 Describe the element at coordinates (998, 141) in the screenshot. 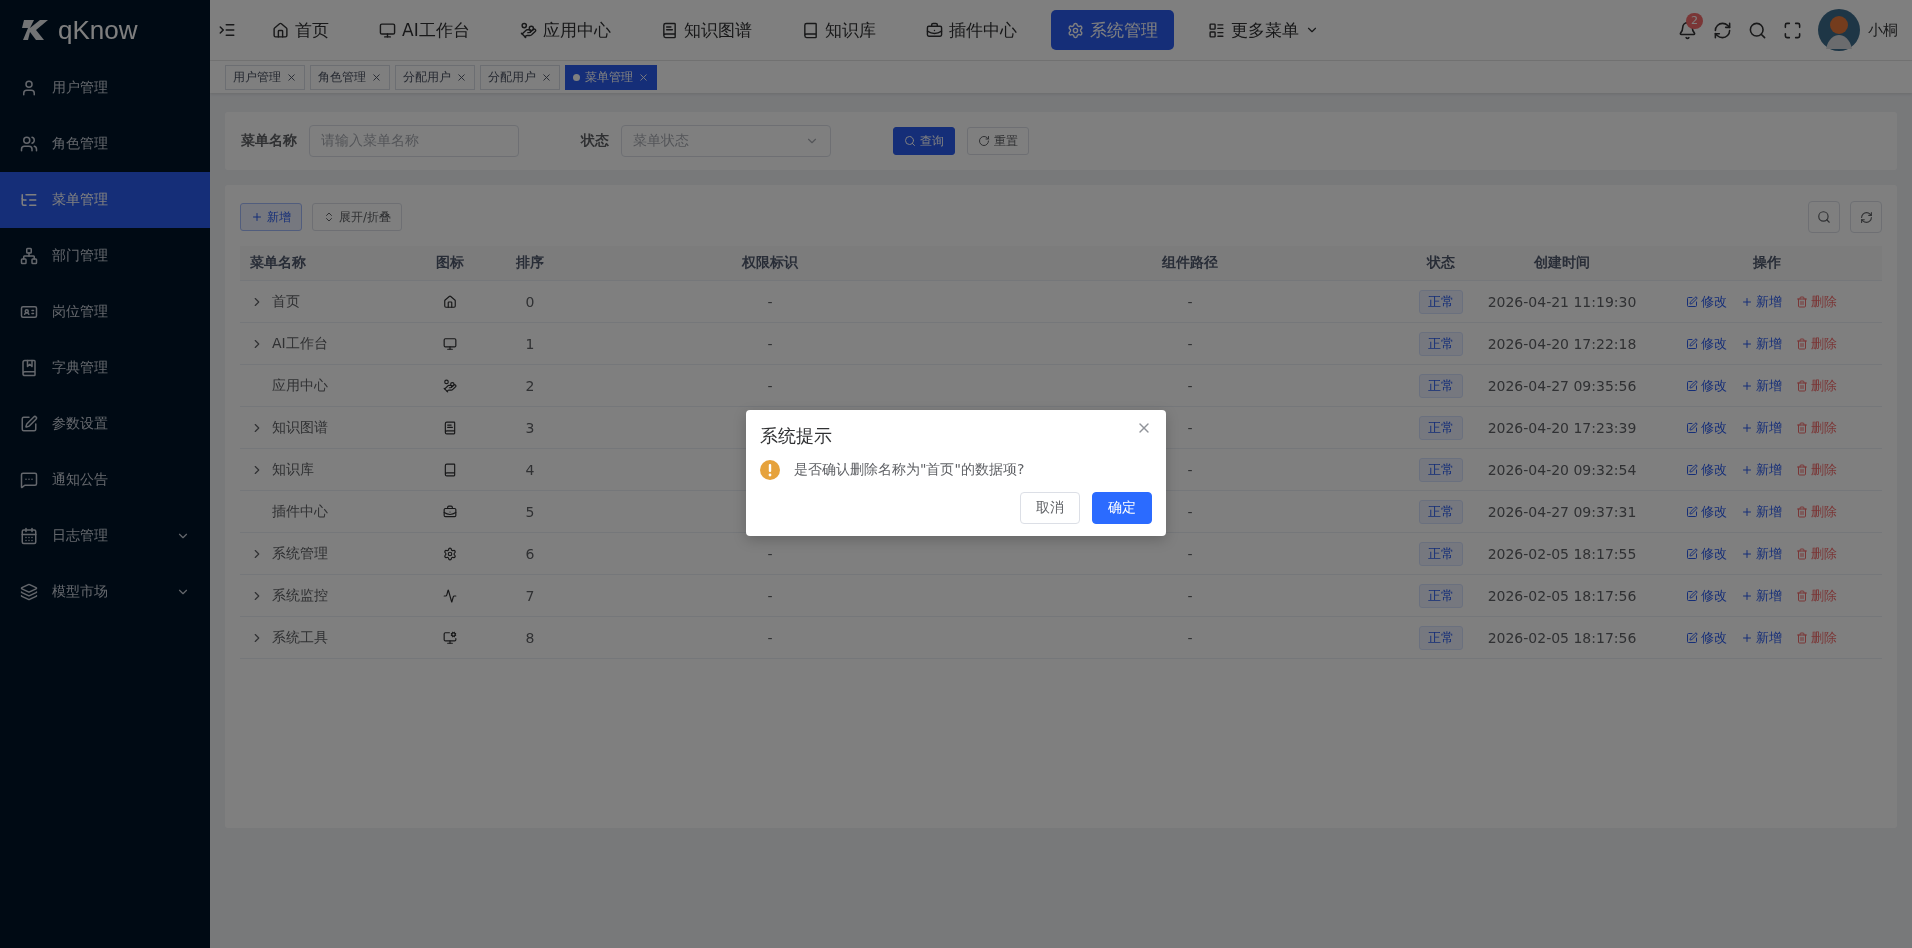

I see `reset-button: 重置` at that location.